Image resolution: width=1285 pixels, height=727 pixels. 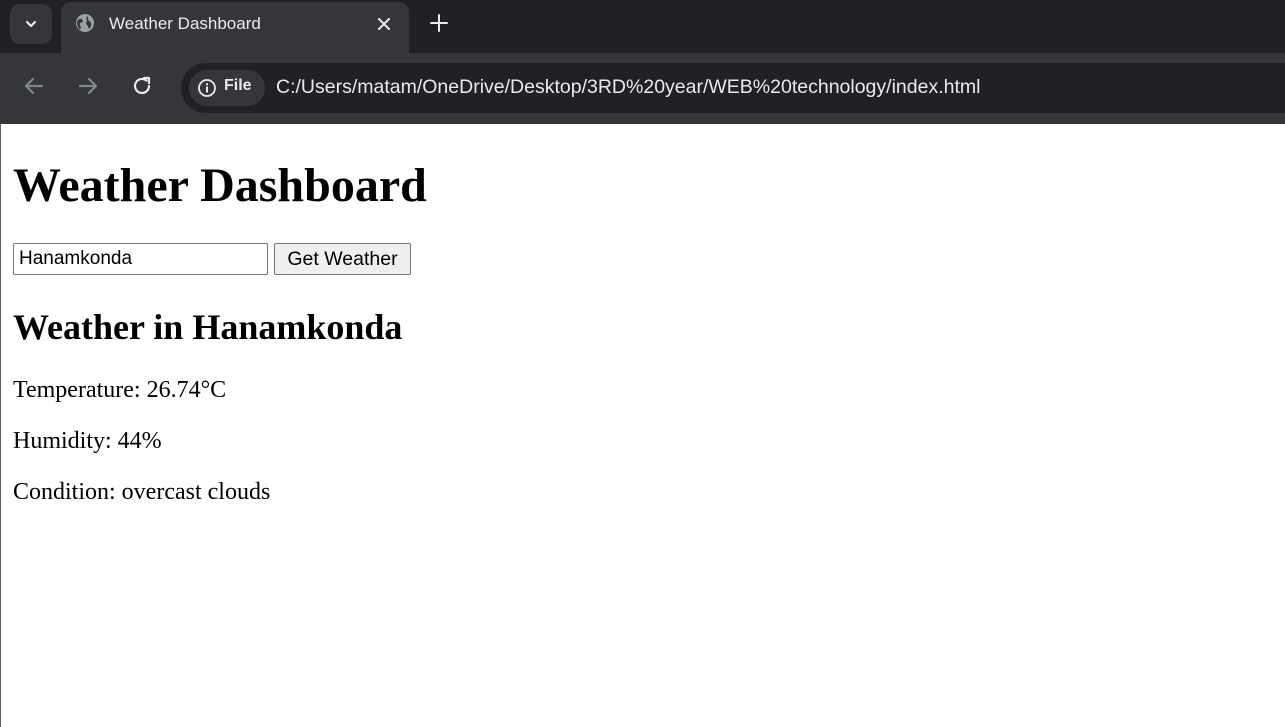 What do you see at coordinates (642, 26) in the screenshot?
I see `tab-strip: Weather Dashboard` at bounding box center [642, 26].